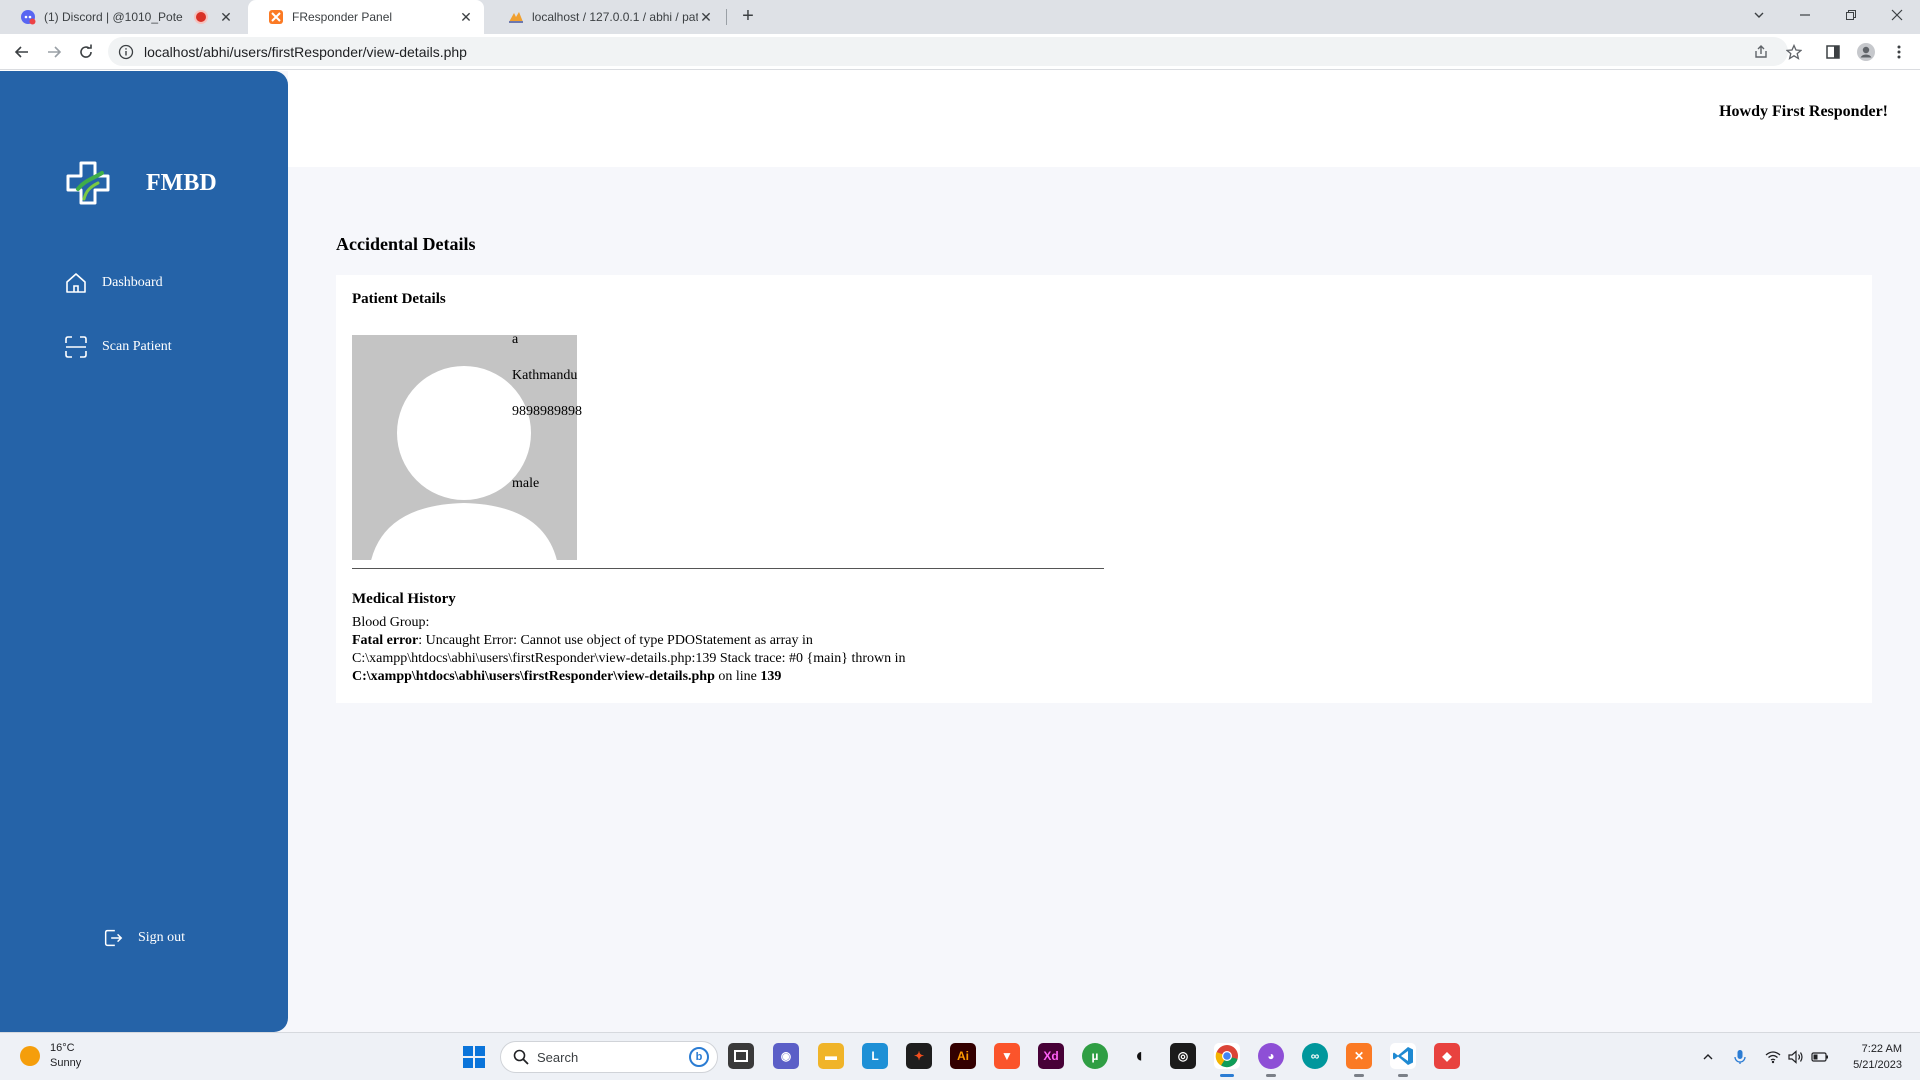 Image resolution: width=1920 pixels, height=1080 pixels. I want to click on tab-phpmyadmin: localhost / 127.0.0.1 / abhi / patie ✕, so click(606, 17).